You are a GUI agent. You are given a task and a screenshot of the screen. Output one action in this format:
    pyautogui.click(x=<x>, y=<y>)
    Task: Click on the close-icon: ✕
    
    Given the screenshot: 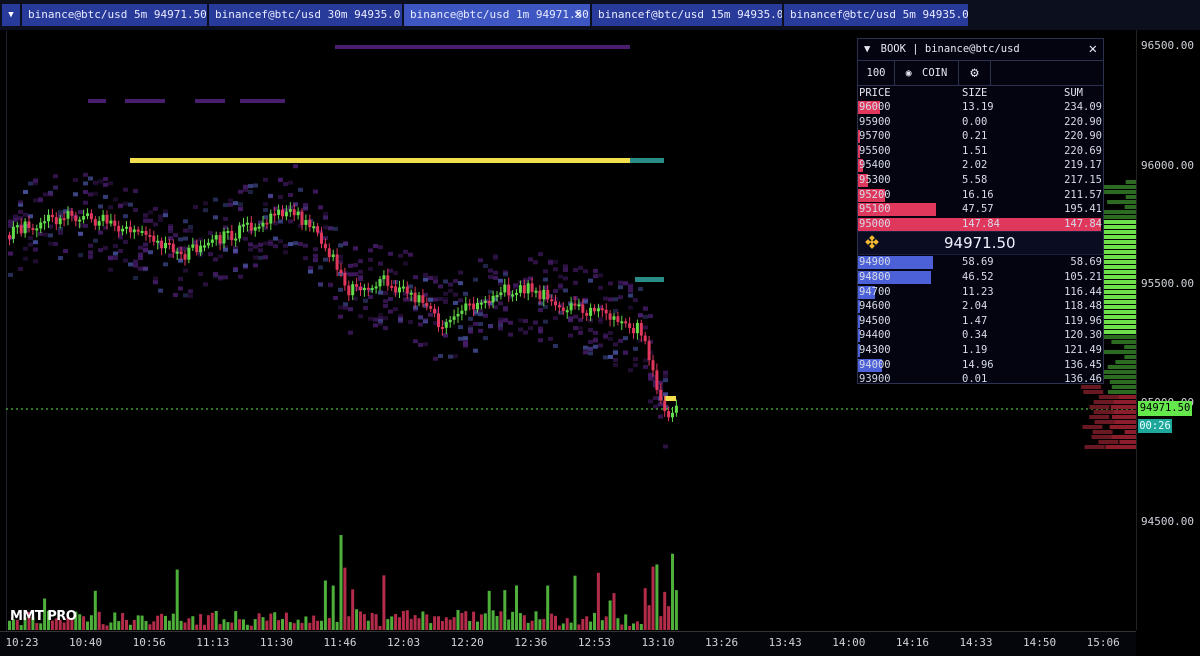 What is the action you would take?
    pyautogui.click(x=1093, y=49)
    